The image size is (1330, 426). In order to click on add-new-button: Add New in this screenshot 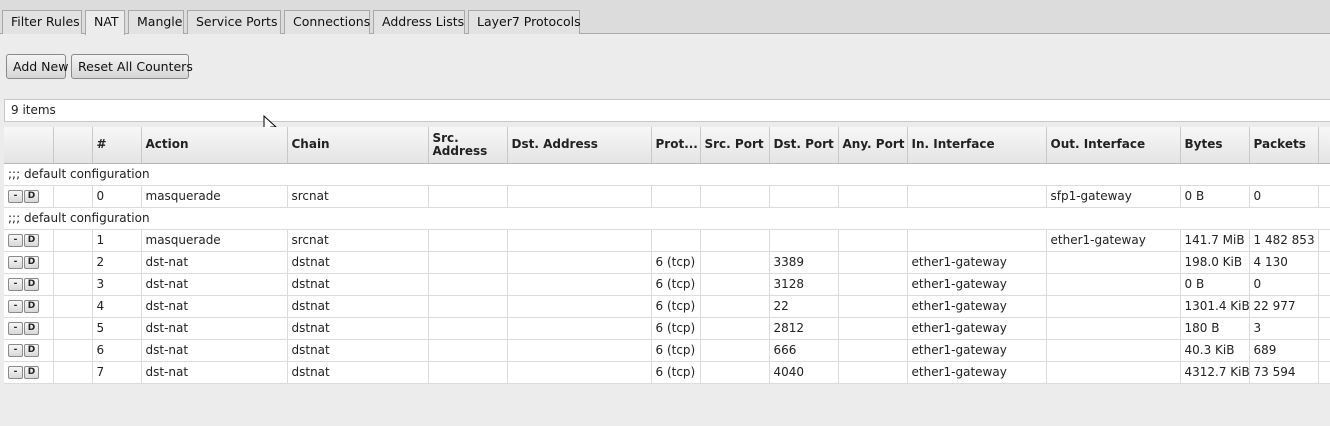, I will do `click(37, 66)`.